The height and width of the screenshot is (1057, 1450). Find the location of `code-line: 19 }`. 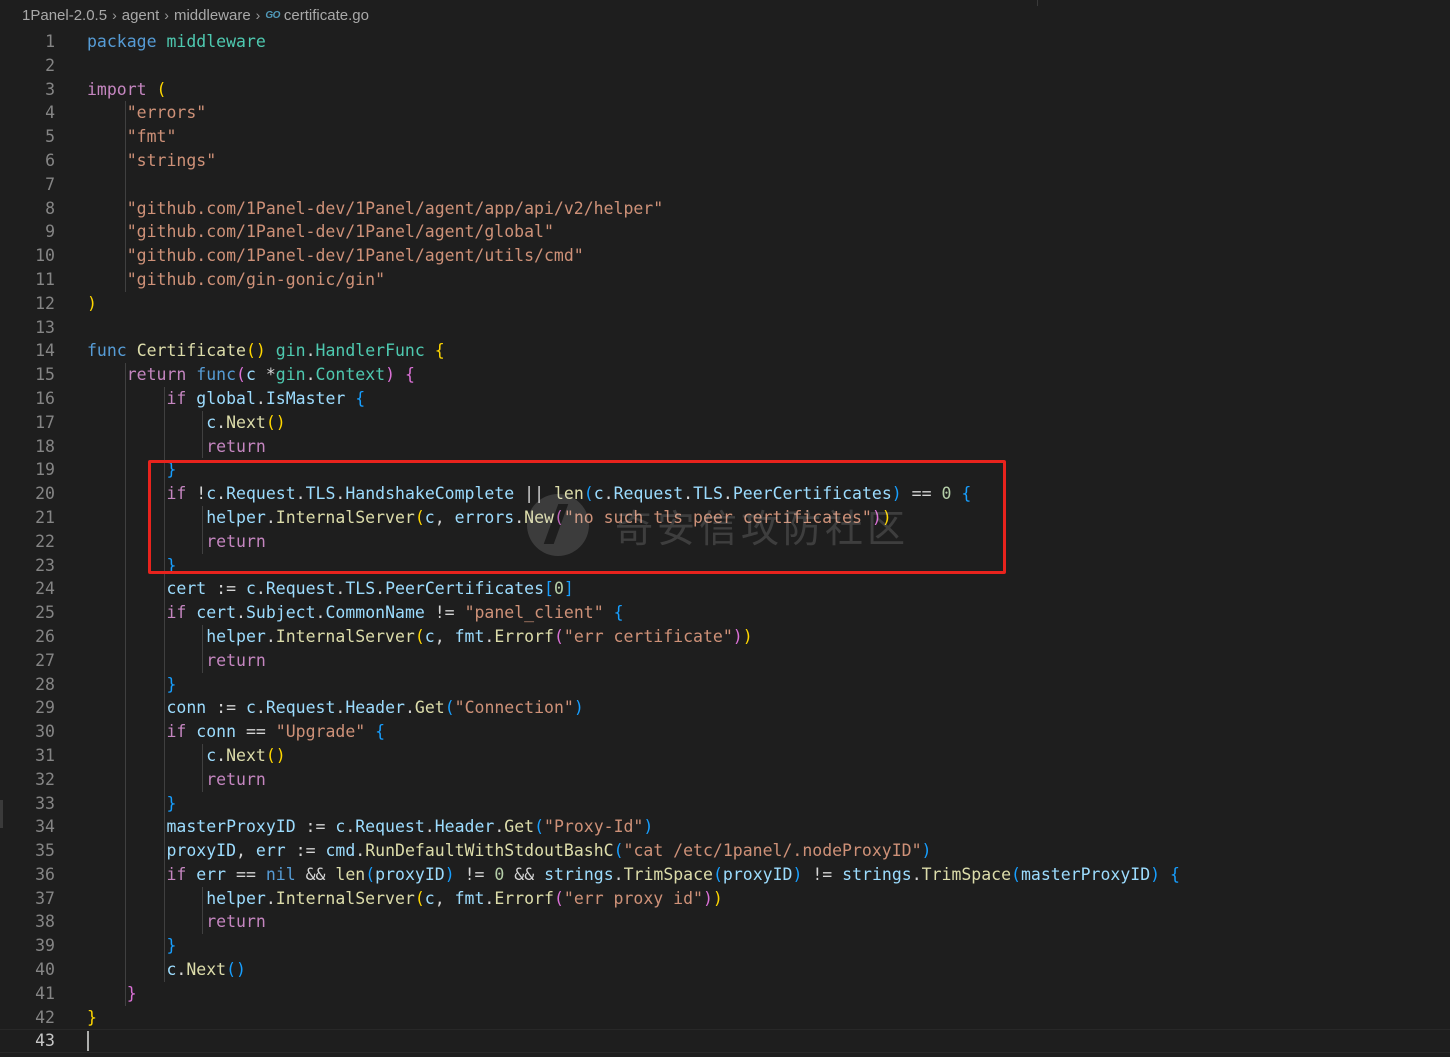

code-line: 19 } is located at coordinates (725, 470).